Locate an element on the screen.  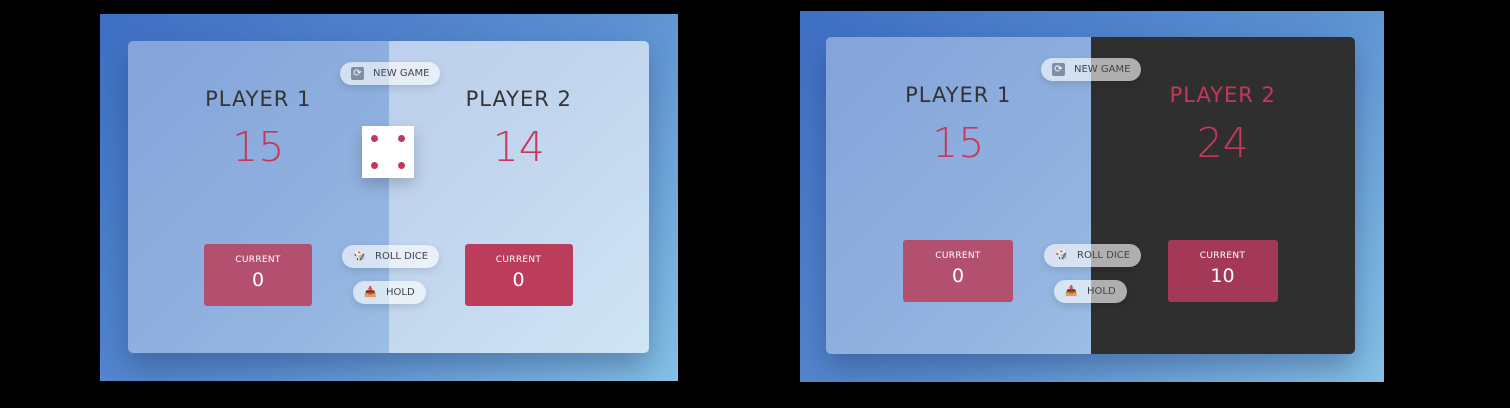
player-2-panel-winner: PLAYER 2 24 CURRENT 10 is located at coordinates (1222, 195).